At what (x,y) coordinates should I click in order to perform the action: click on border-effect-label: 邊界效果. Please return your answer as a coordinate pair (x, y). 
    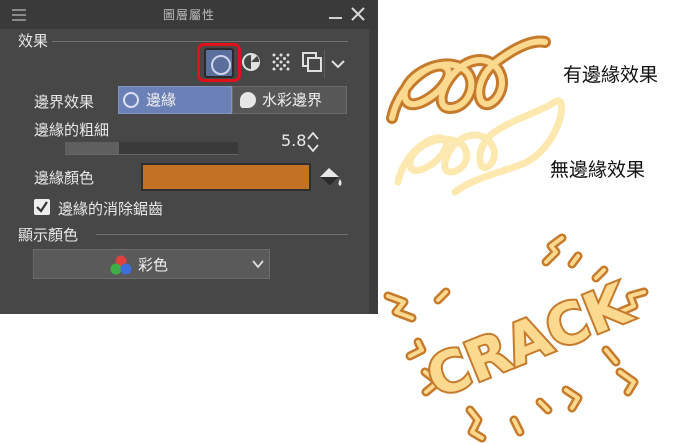
    Looking at the image, I should click on (64, 102).